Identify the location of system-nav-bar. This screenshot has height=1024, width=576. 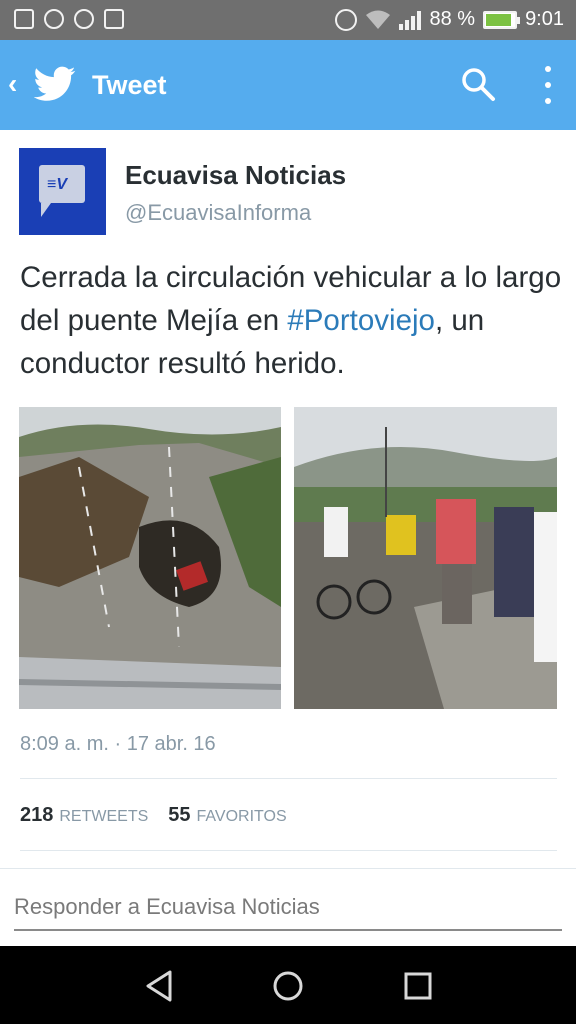
(288, 985).